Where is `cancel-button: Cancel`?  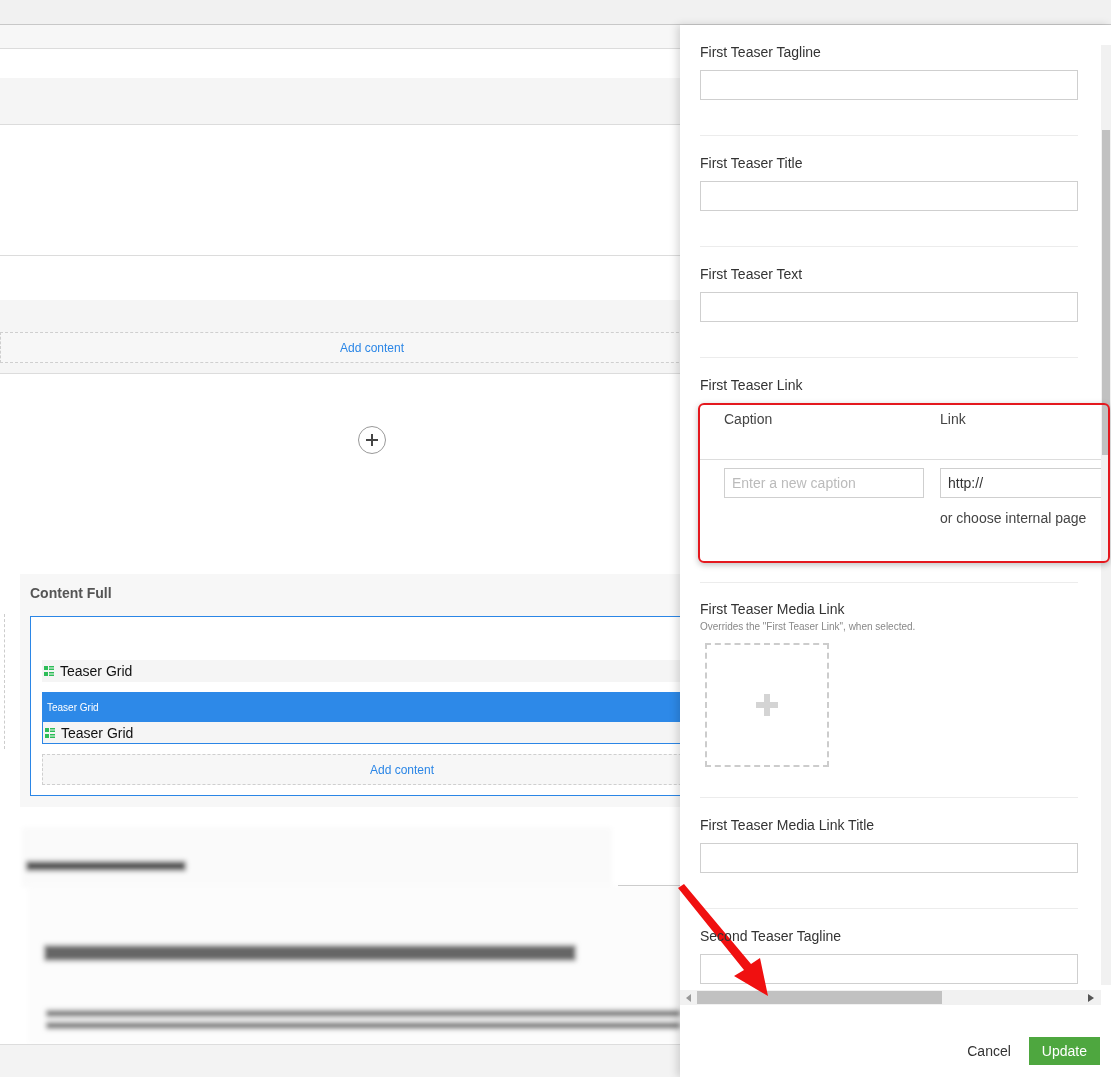 cancel-button: Cancel is located at coordinates (989, 1051).